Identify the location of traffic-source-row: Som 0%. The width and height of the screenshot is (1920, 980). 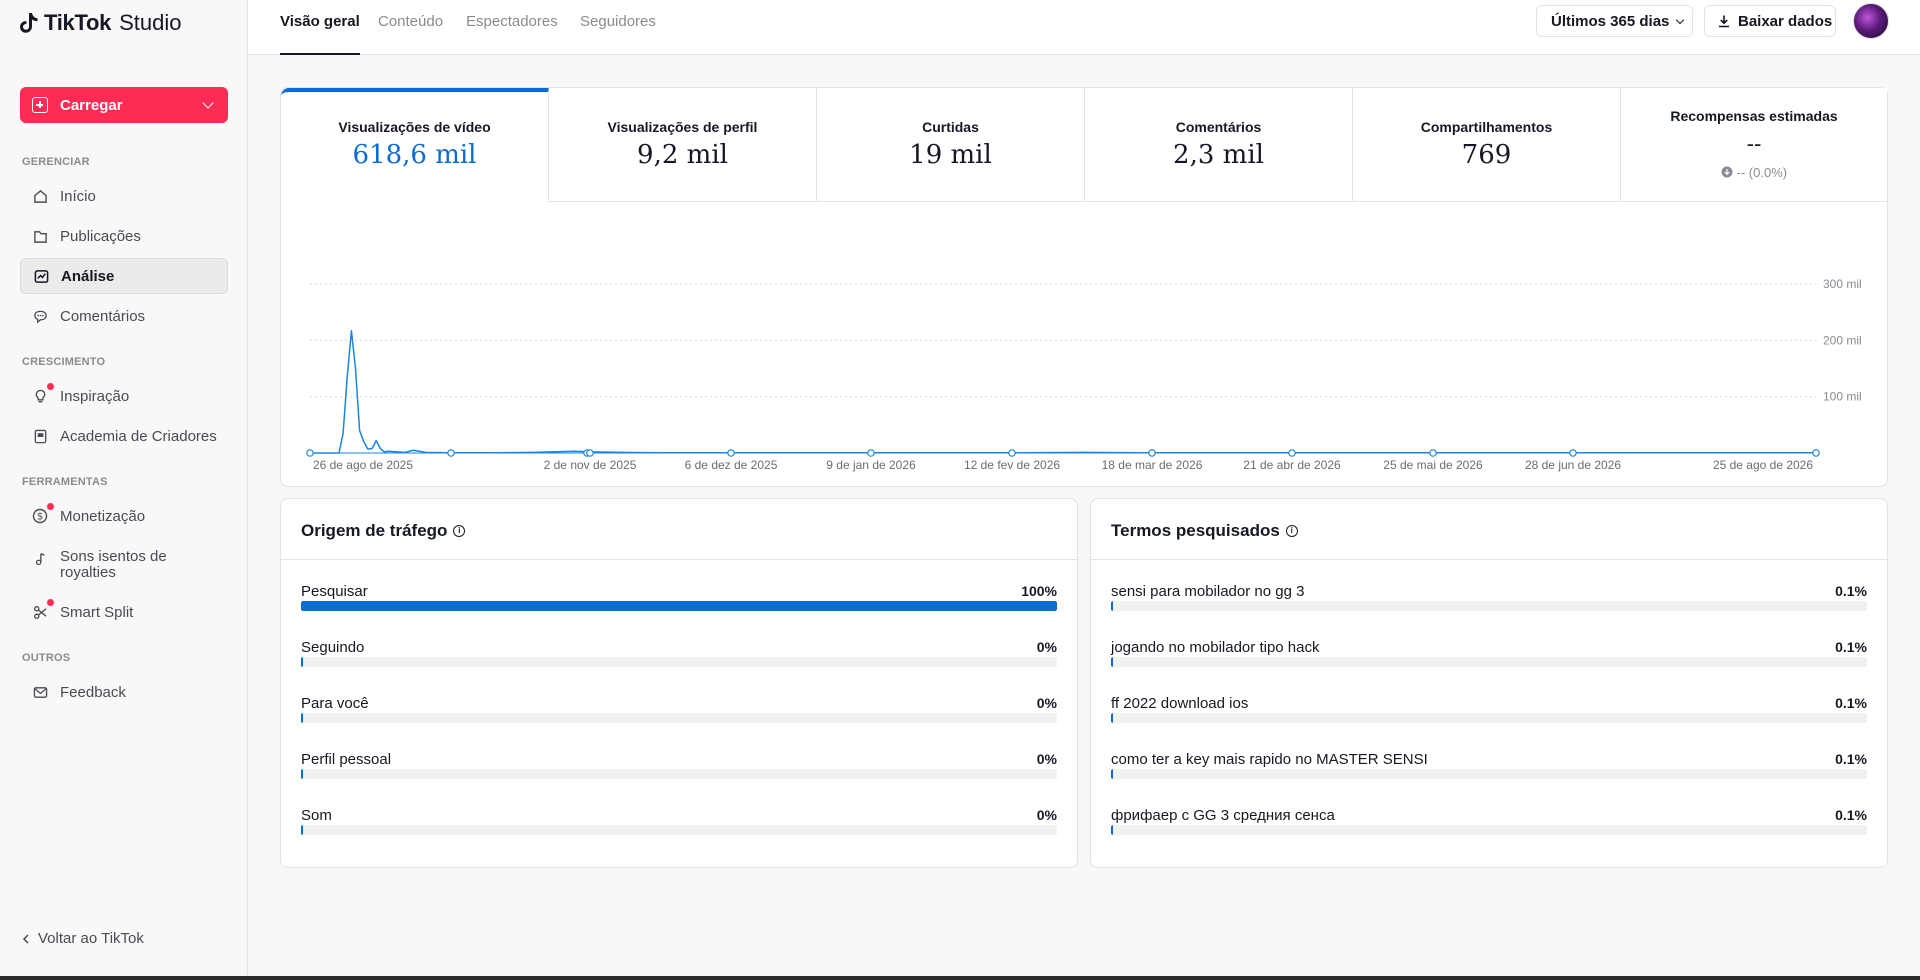
(679, 827).